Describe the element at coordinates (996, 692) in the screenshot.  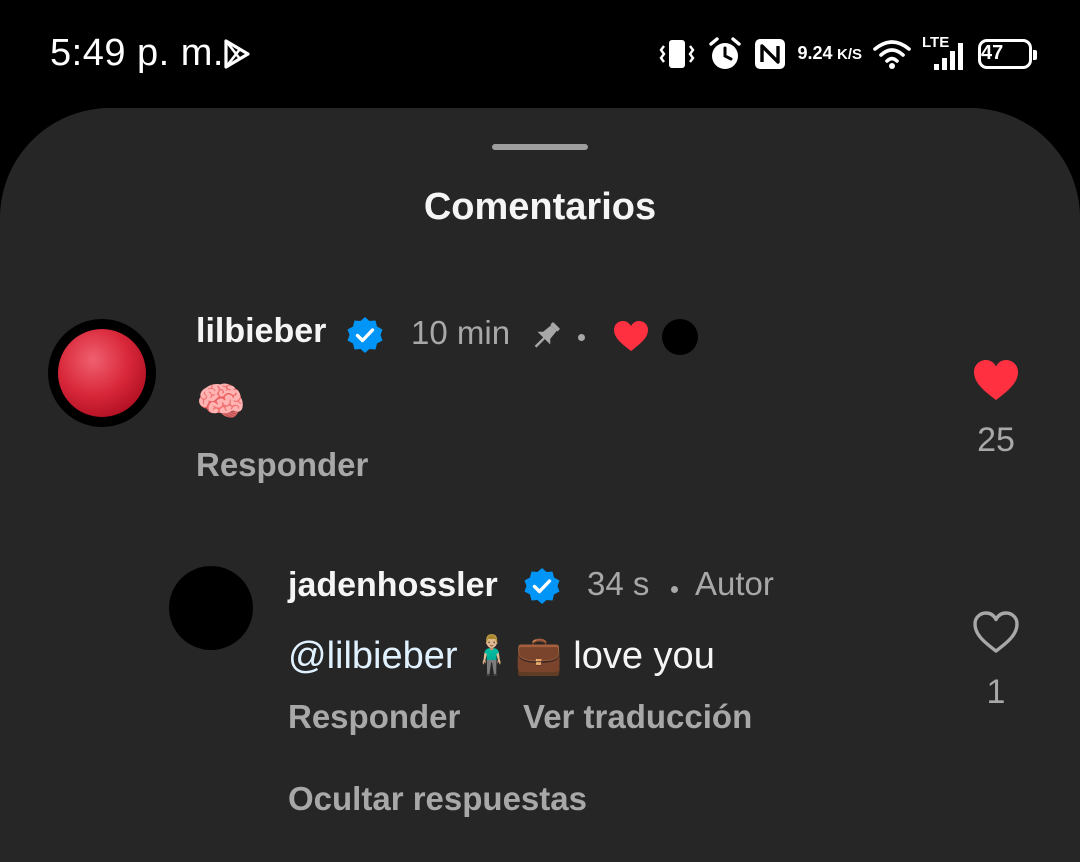
I see `like-count: 1` at that location.